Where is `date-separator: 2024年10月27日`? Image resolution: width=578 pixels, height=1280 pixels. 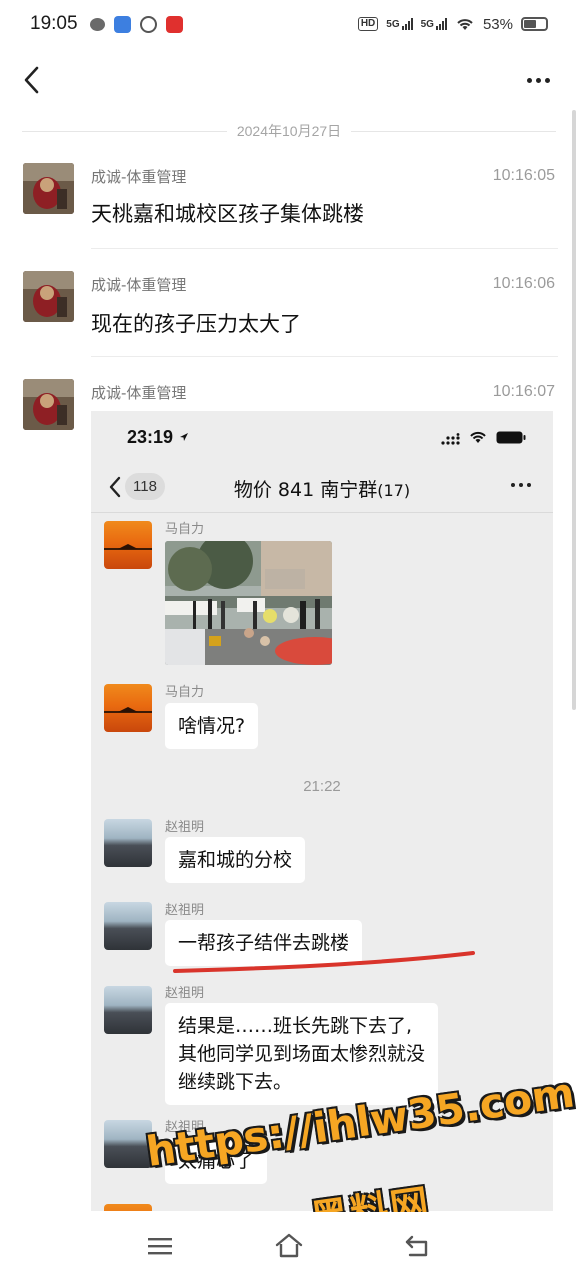
date-separator: 2024年10月27日 is located at coordinates (289, 131).